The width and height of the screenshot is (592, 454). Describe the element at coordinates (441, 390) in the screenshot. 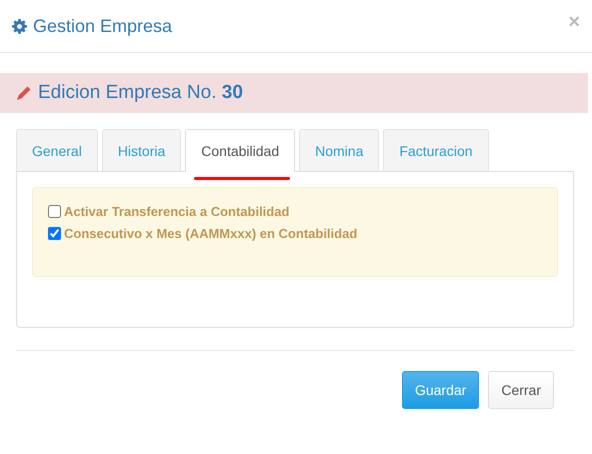

I see `save-button: Guardar` at that location.